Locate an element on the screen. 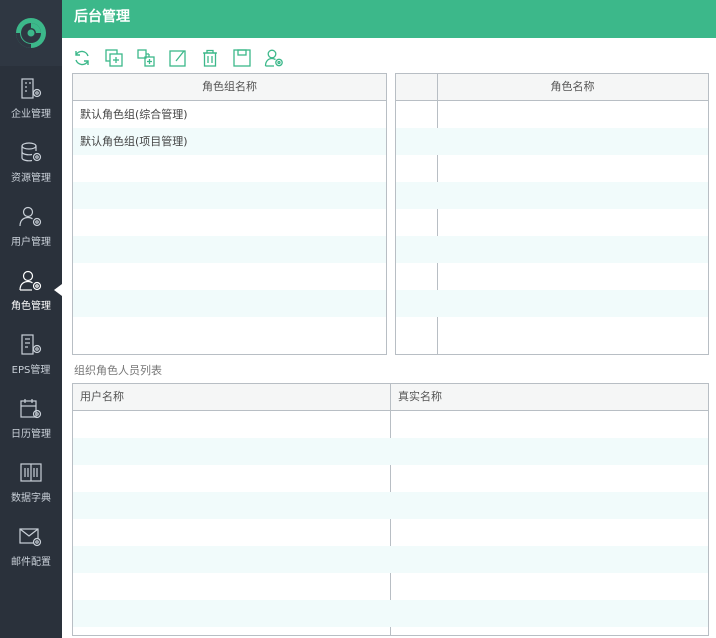 This screenshot has width=716, height=638. assign-users-button is located at coordinates (274, 58).